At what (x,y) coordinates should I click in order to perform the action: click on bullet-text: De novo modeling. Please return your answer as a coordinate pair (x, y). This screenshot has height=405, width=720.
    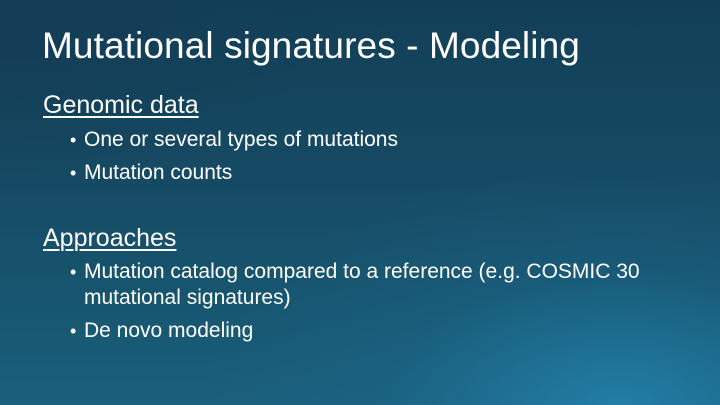
    Looking at the image, I should click on (169, 330).